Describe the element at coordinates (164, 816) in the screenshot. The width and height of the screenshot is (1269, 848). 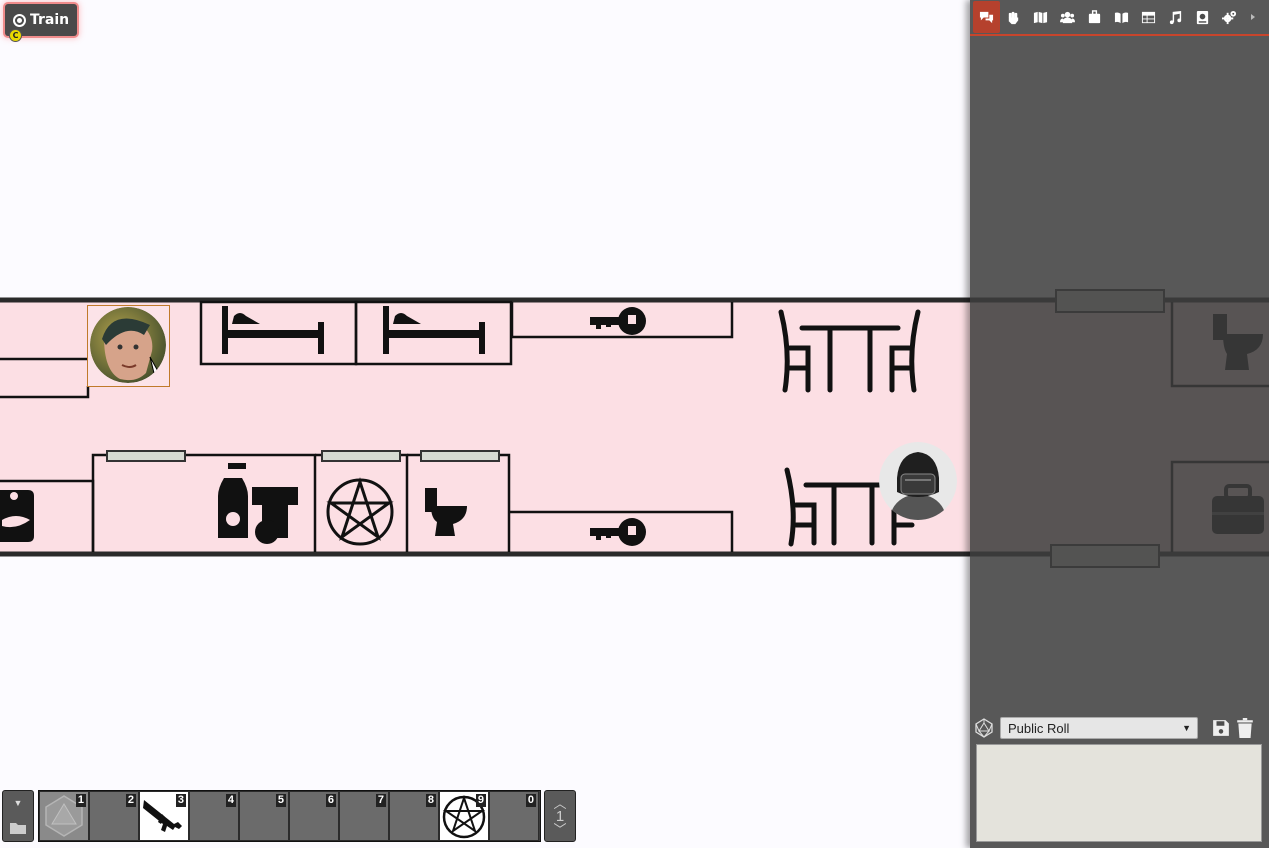
I see `macro-slot-3: 3` at that location.